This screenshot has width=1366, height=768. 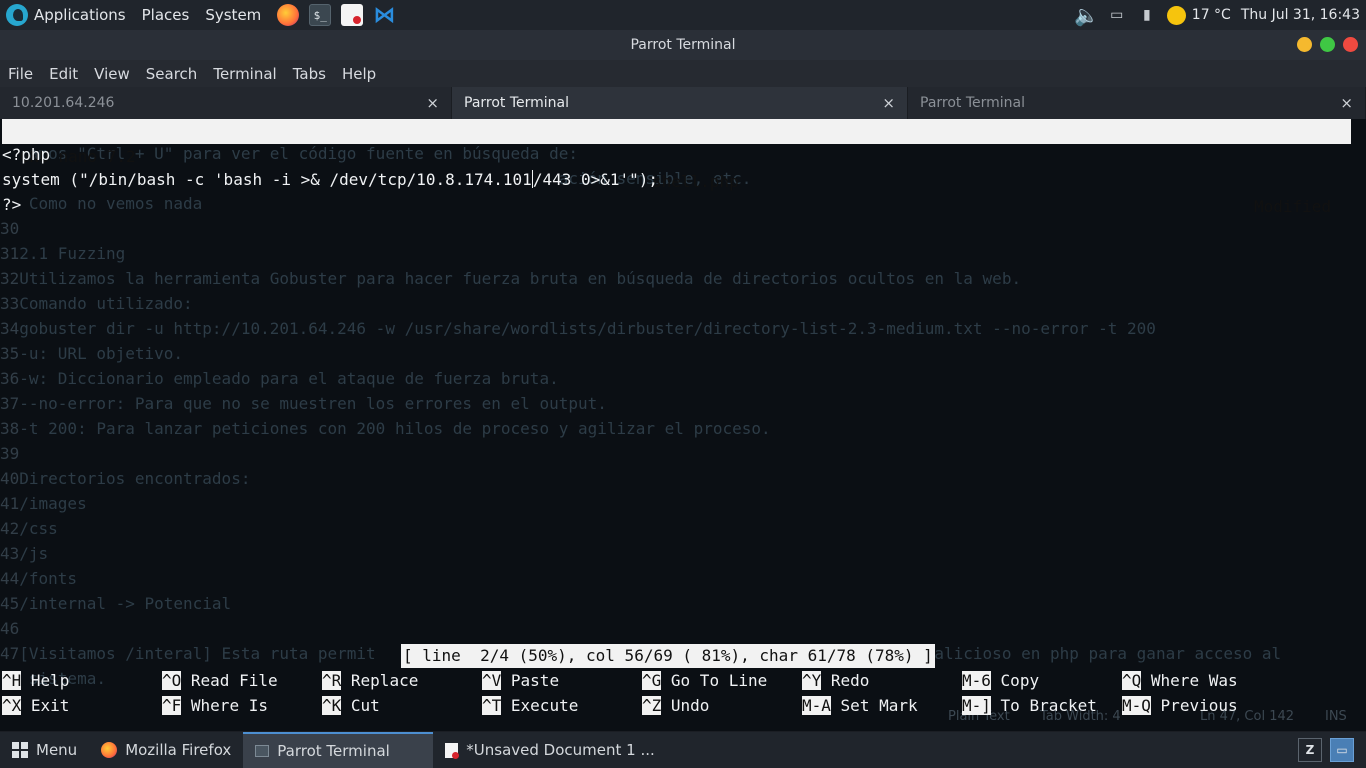 I want to click on tab-parrot-terminal: Parrot Terminal ×, so click(x=1137, y=103).